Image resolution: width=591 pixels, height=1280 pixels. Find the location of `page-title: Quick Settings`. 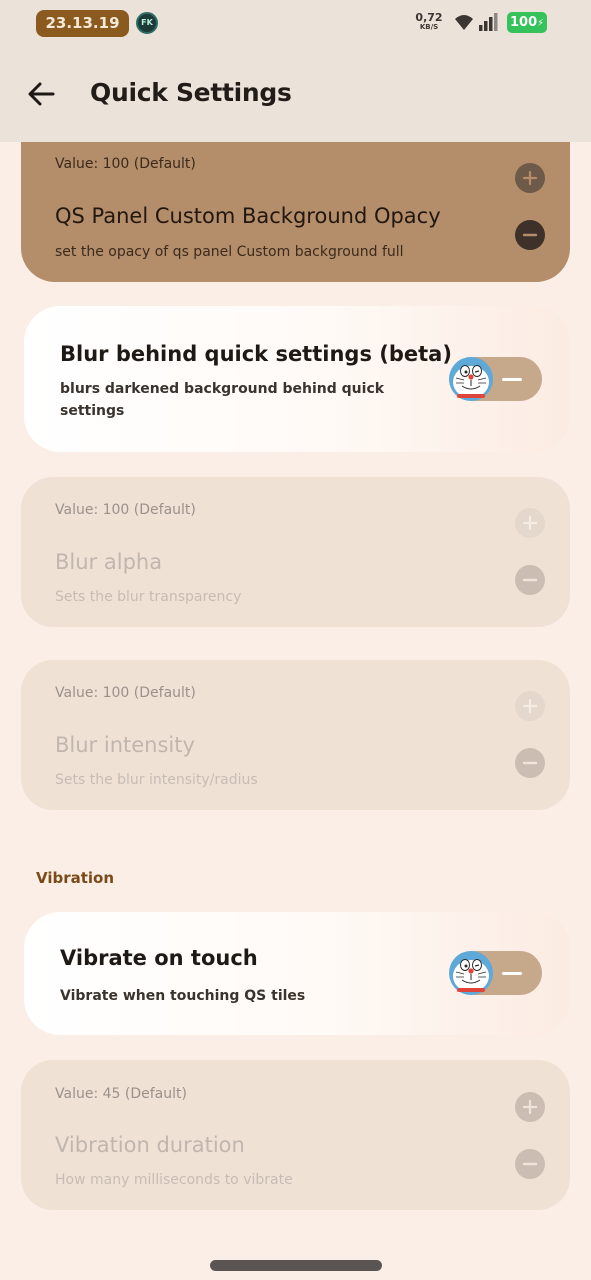

page-title: Quick Settings is located at coordinates (191, 92).